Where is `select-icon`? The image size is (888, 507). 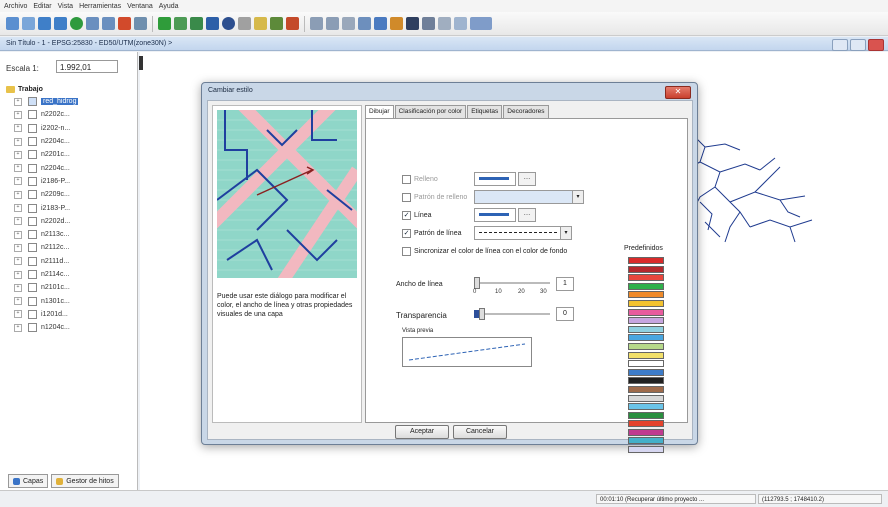
select-icon is located at coordinates (124, 23).